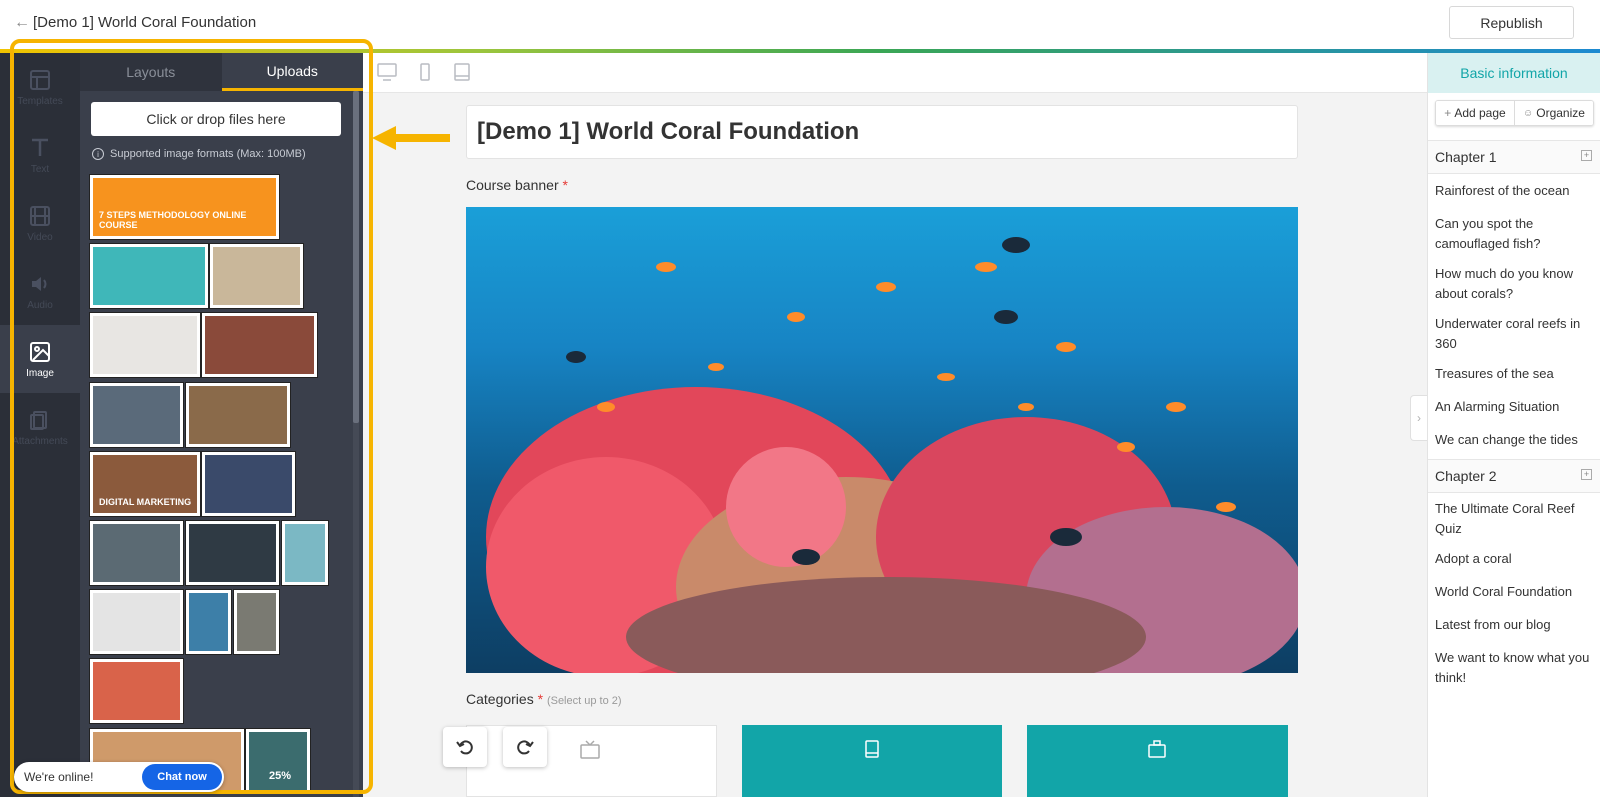 Image resolution: width=1600 pixels, height=797 pixels. Describe the element at coordinates (1448, 113) in the screenshot. I see `plus-icon: +` at that location.